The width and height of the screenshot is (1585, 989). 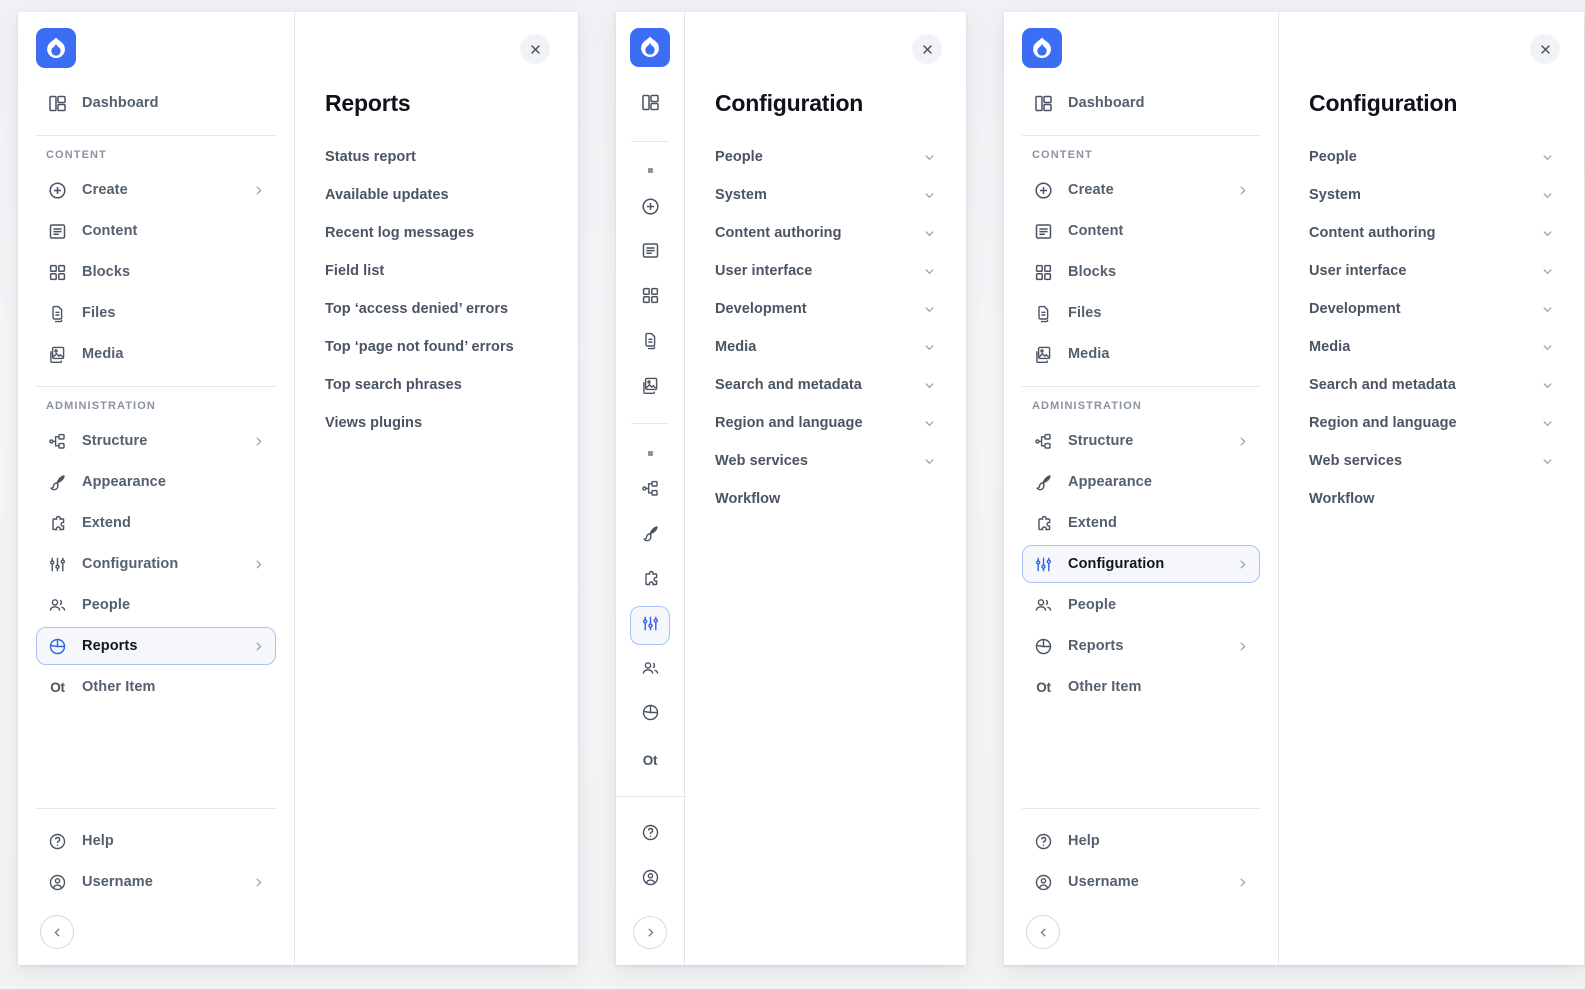 I want to click on chevron-right-icon, so click(x=1242, y=190).